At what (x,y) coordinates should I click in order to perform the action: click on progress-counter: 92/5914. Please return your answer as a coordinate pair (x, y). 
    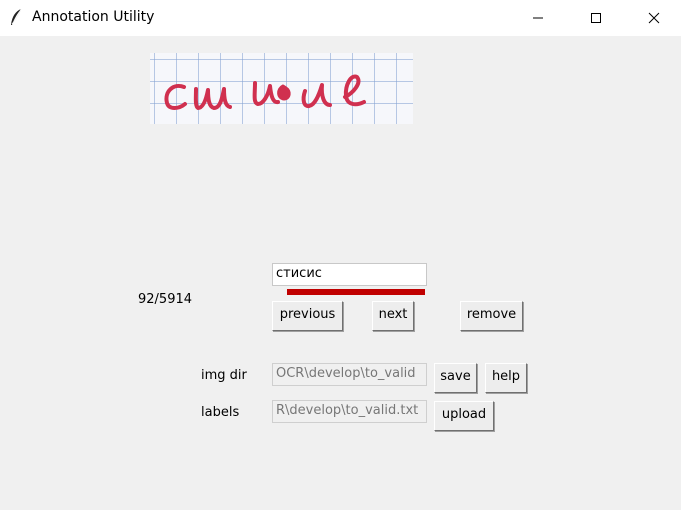
    Looking at the image, I should click on (165, 299).